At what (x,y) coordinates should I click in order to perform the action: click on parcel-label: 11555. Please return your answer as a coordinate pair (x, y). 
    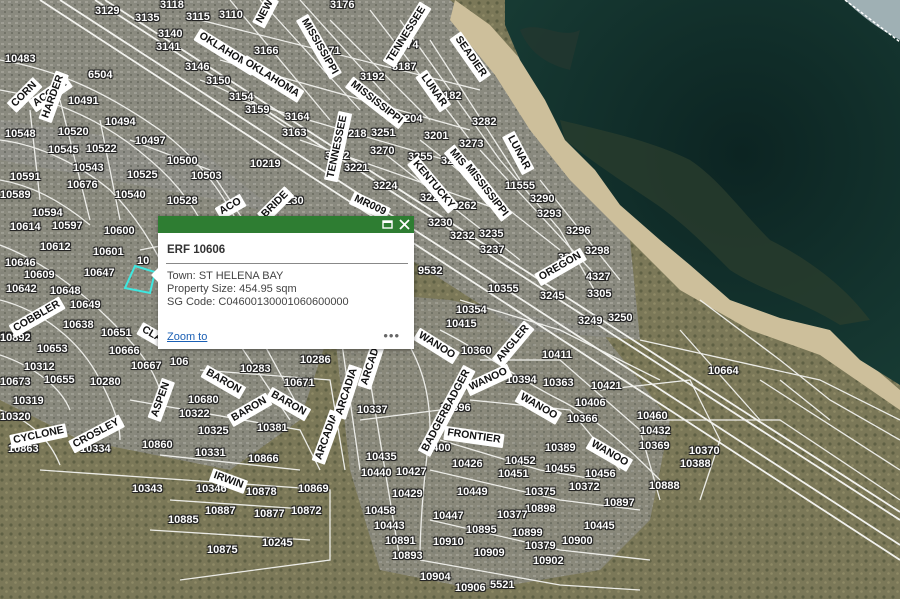
    Looking at the image, I should click on (520, 186).